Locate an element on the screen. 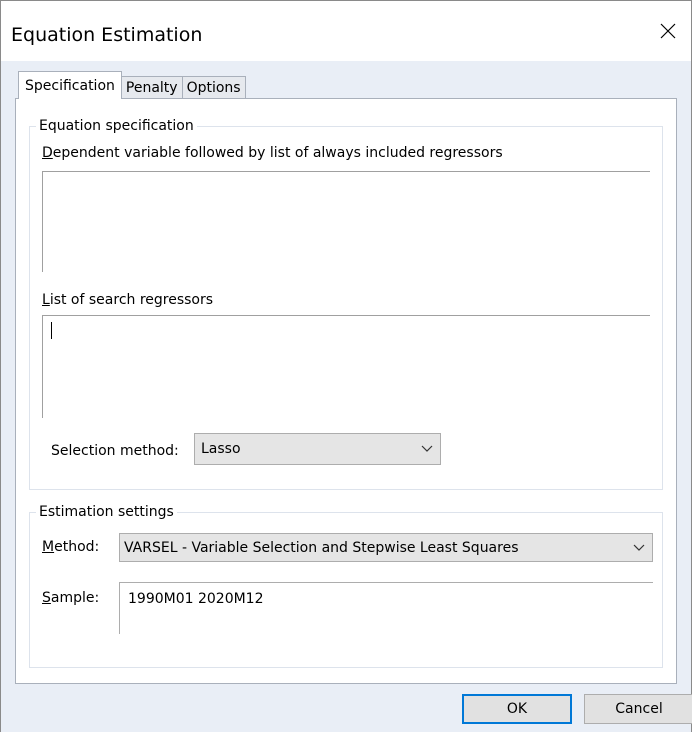 The width and height of the screenshot is (692, 732). close-button is located at coordinates (668, 31).